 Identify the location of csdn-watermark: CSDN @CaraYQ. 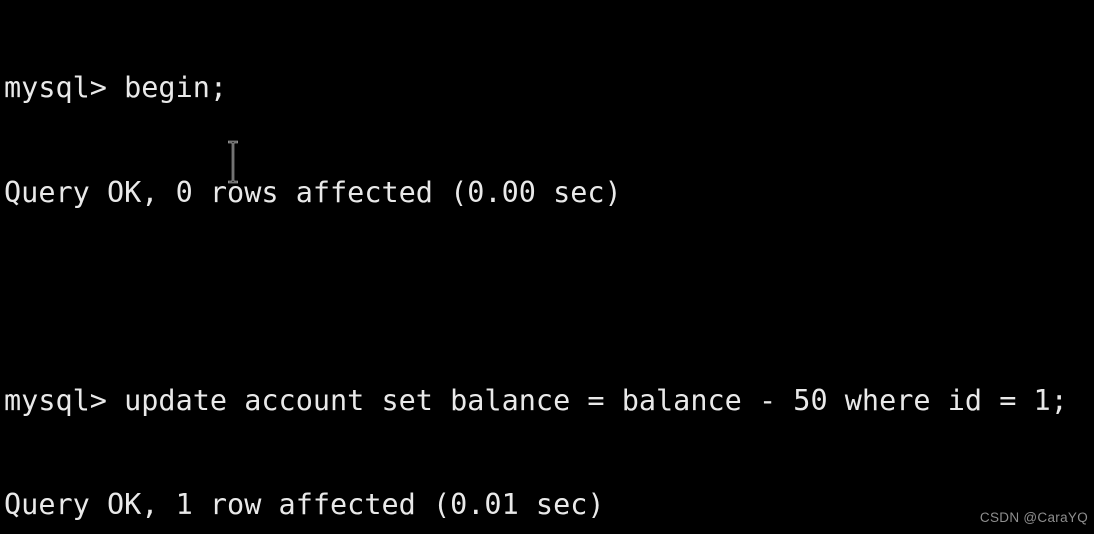
(1033, 517).